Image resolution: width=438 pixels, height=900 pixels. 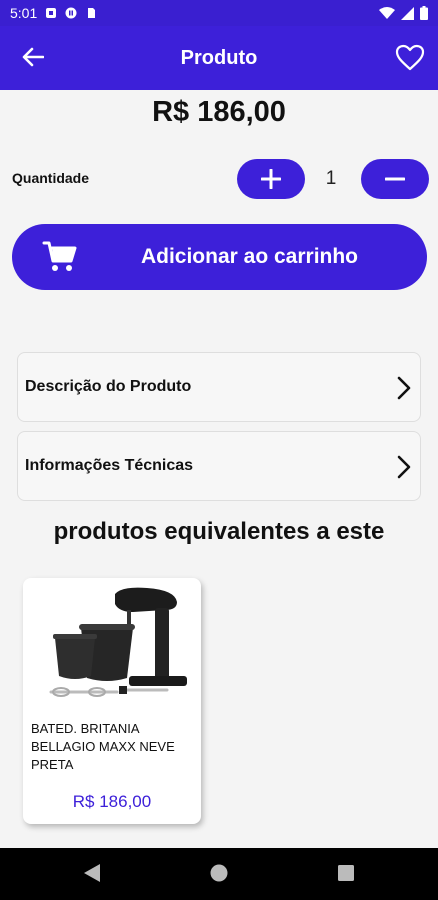 What do you see at coordinates (387, 12) in the screenshot?
I see `wifi-icon` at bounding box center [387, 12].